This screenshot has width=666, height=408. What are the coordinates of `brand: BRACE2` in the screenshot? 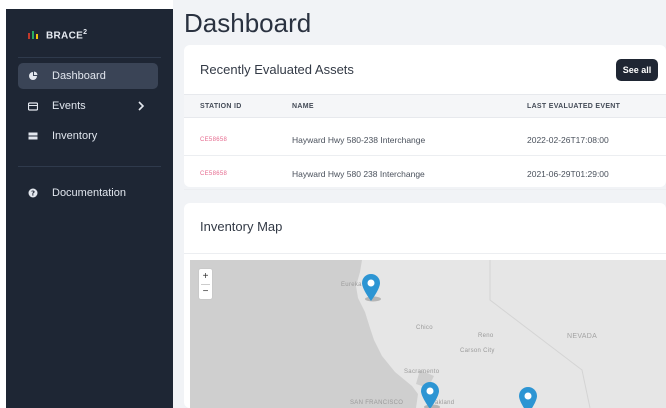 It's located at (57, 35).